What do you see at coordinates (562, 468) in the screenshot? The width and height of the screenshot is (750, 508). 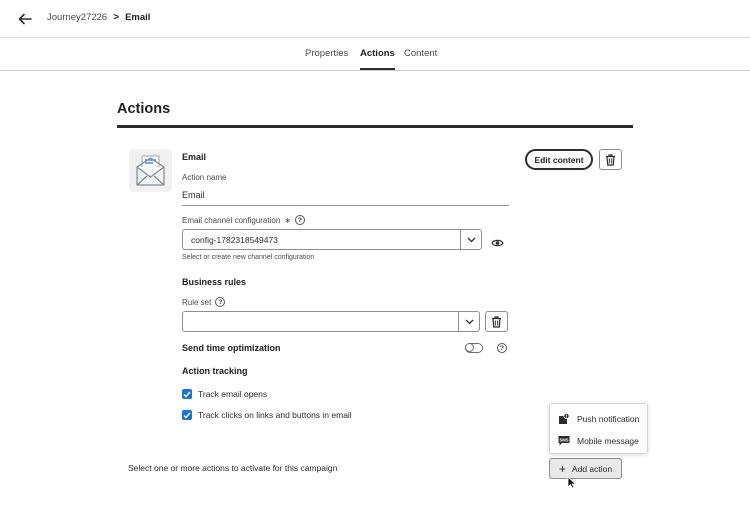 I see `plus-icon: +` at bounding box center [562, 468].